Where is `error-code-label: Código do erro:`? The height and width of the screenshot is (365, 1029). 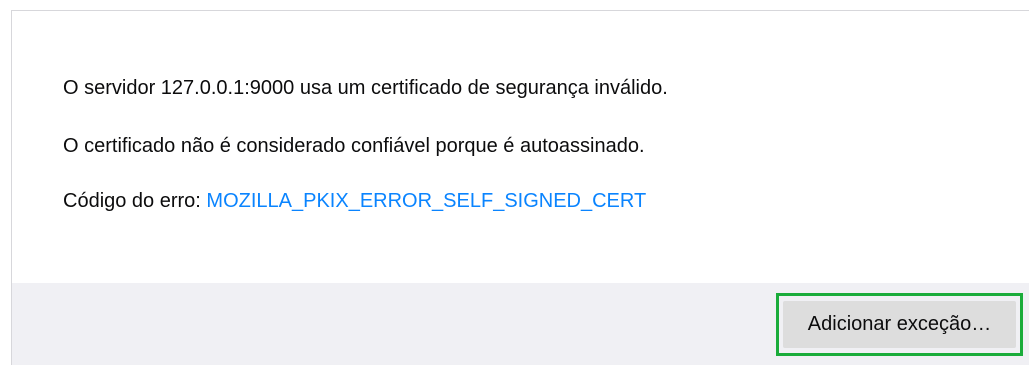
error-code-label: Código do erro: is located at coordinates (135, 201).